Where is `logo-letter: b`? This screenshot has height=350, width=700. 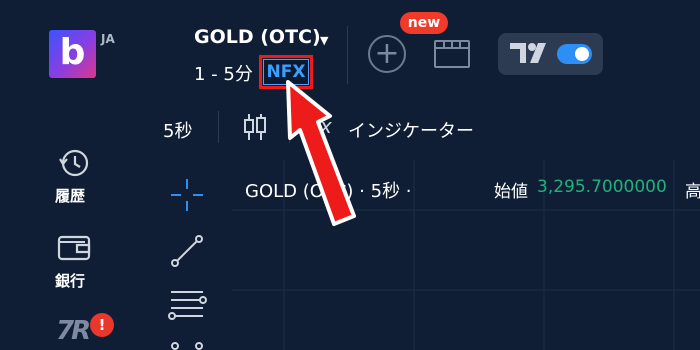 logo-letter: b is located at coordinates (72, 52).